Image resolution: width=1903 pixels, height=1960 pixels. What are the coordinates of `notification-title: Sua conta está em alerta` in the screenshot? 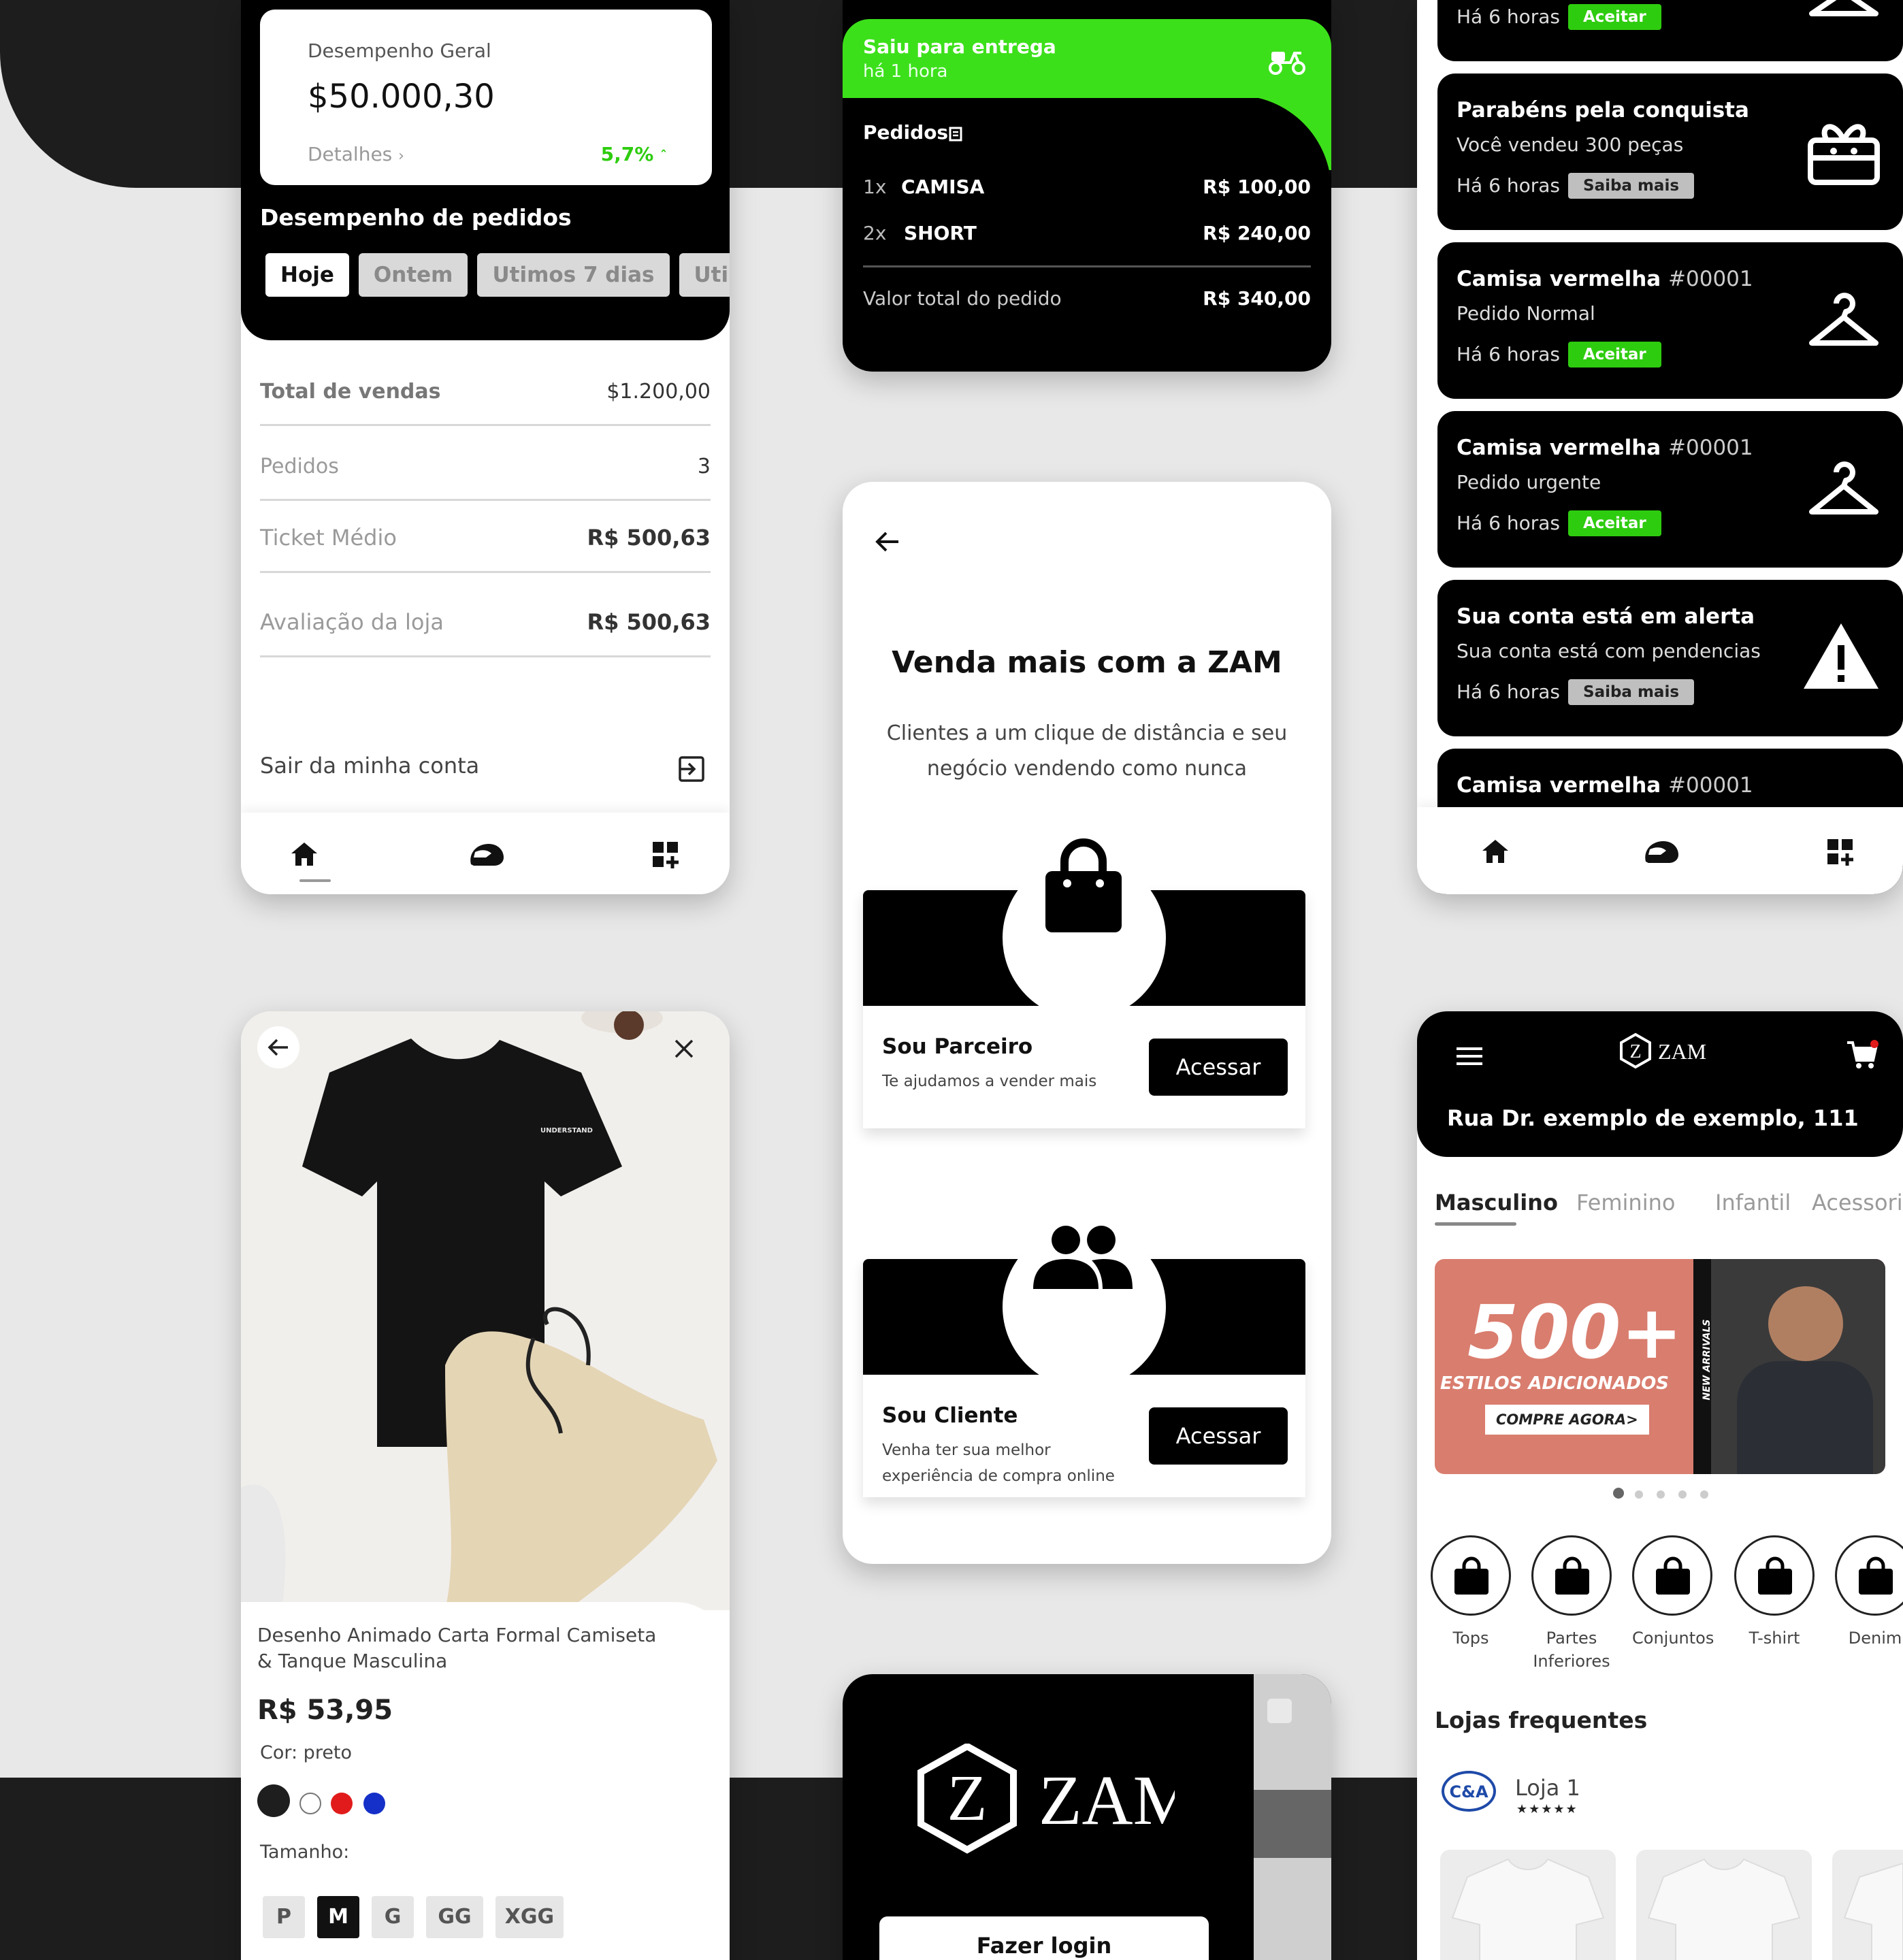 It's located at (1606, 616).